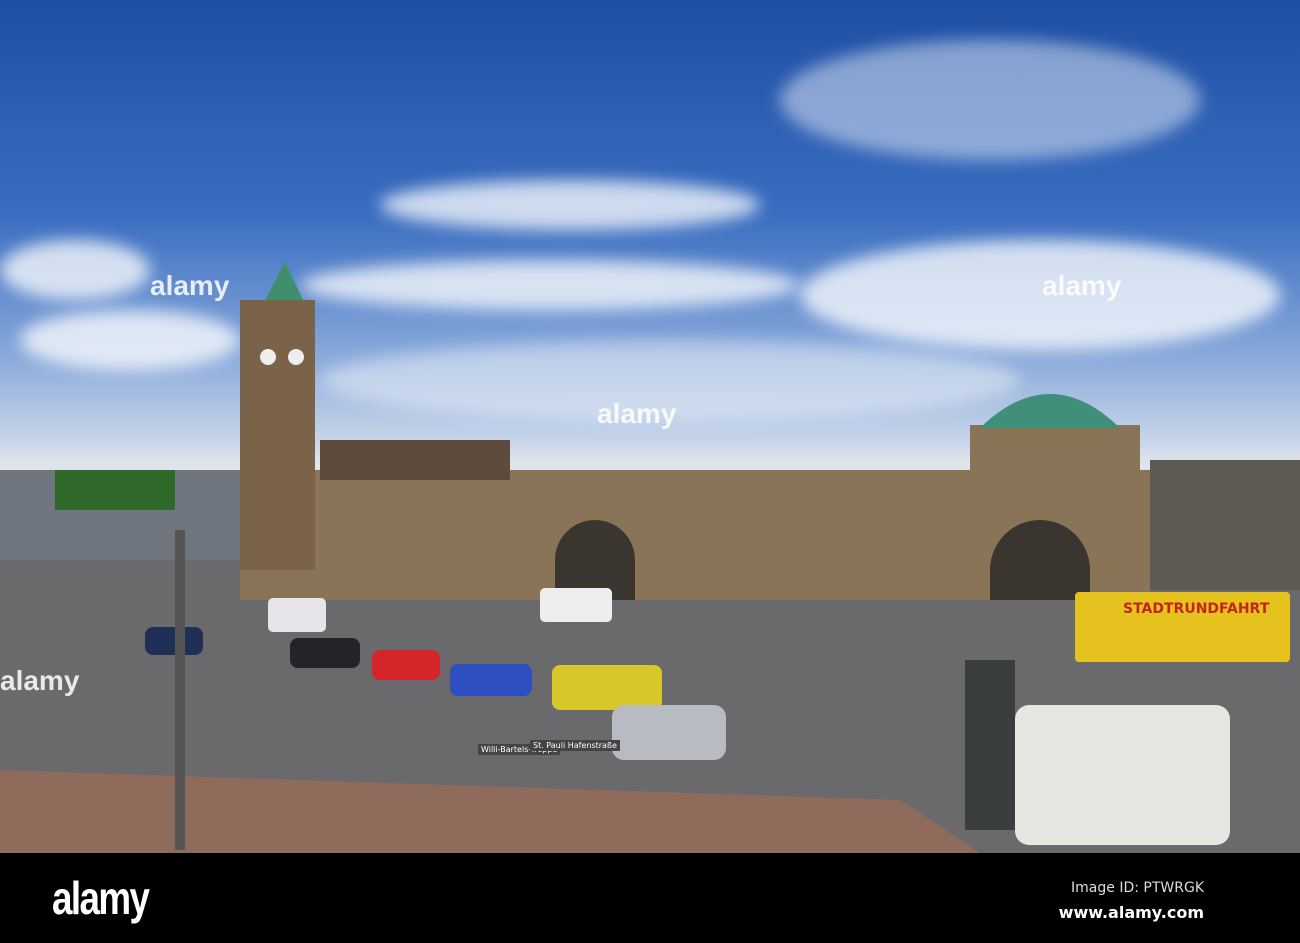 The height and width of the screenshot is (943, 1300). Describe the element at coordinates (1050, 411) in the screenshot. I see `green-dome` at that location.